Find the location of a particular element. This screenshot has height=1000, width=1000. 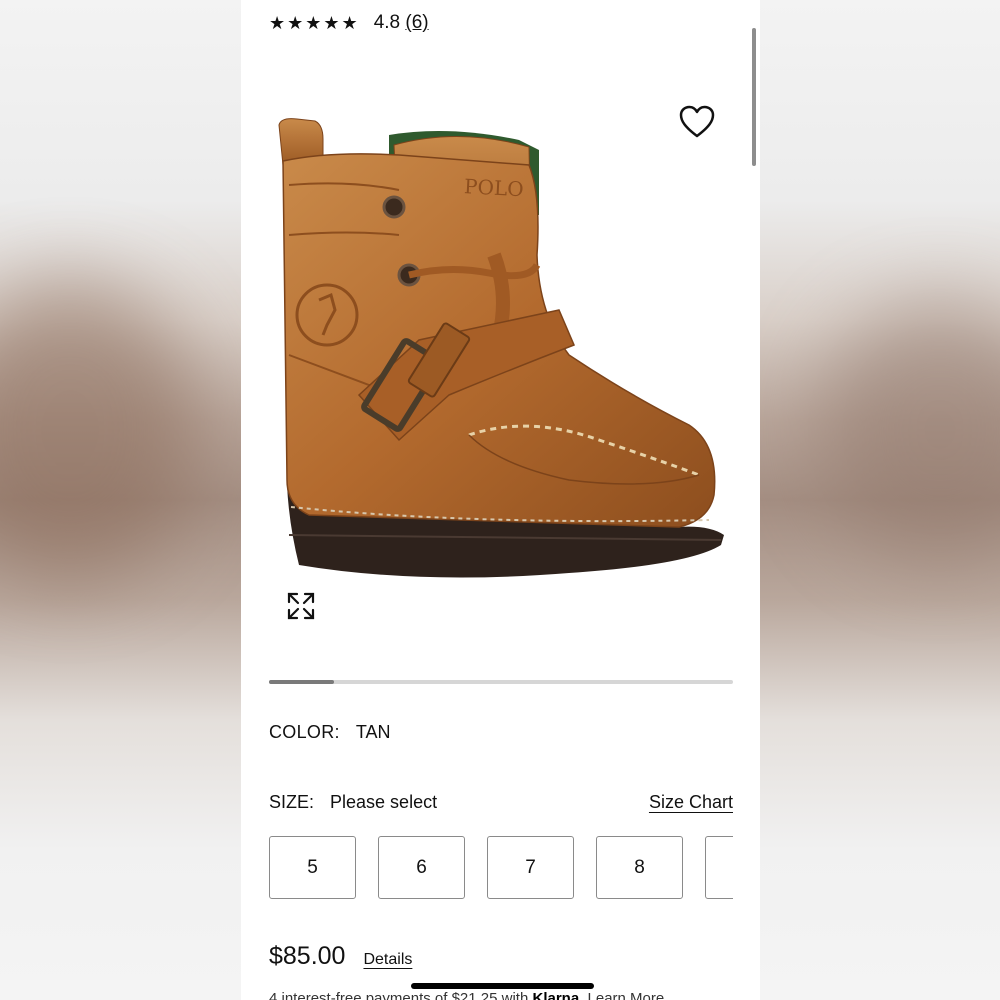

size-option is located at coordinates (719, 867).